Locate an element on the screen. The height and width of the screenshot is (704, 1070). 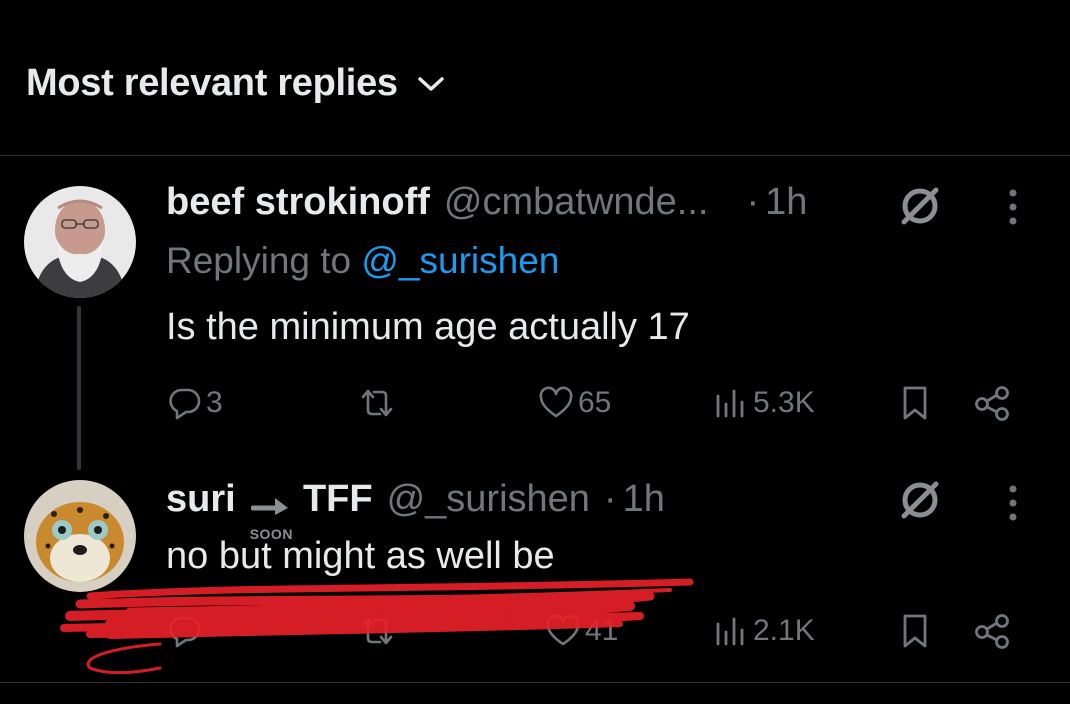
tweet-header: beef strokinoff @cmbatwnde... · 1h is located at coordinates (486, 202).